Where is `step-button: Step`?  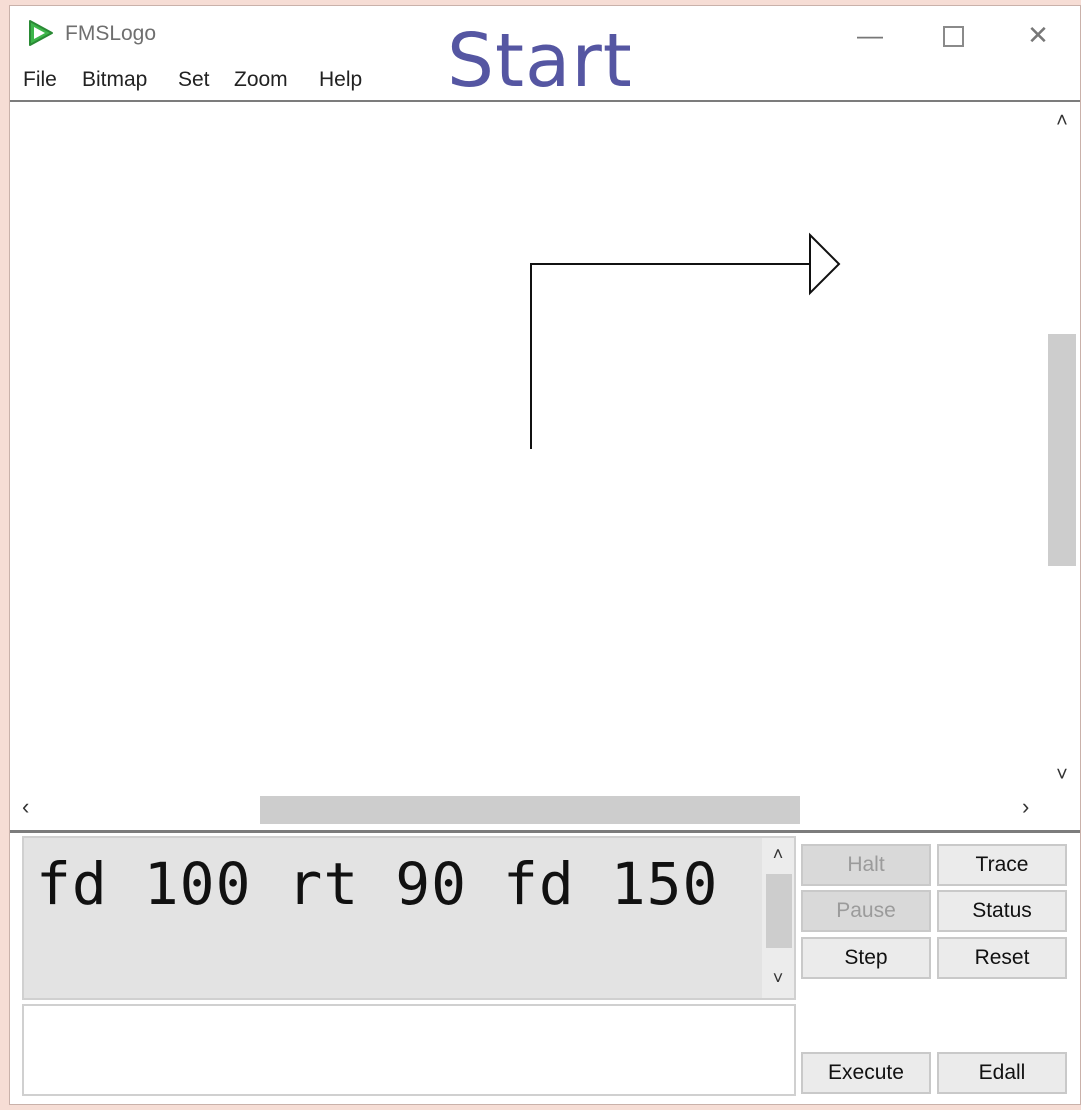
step-button: Step is located at coordinates (866, 958).